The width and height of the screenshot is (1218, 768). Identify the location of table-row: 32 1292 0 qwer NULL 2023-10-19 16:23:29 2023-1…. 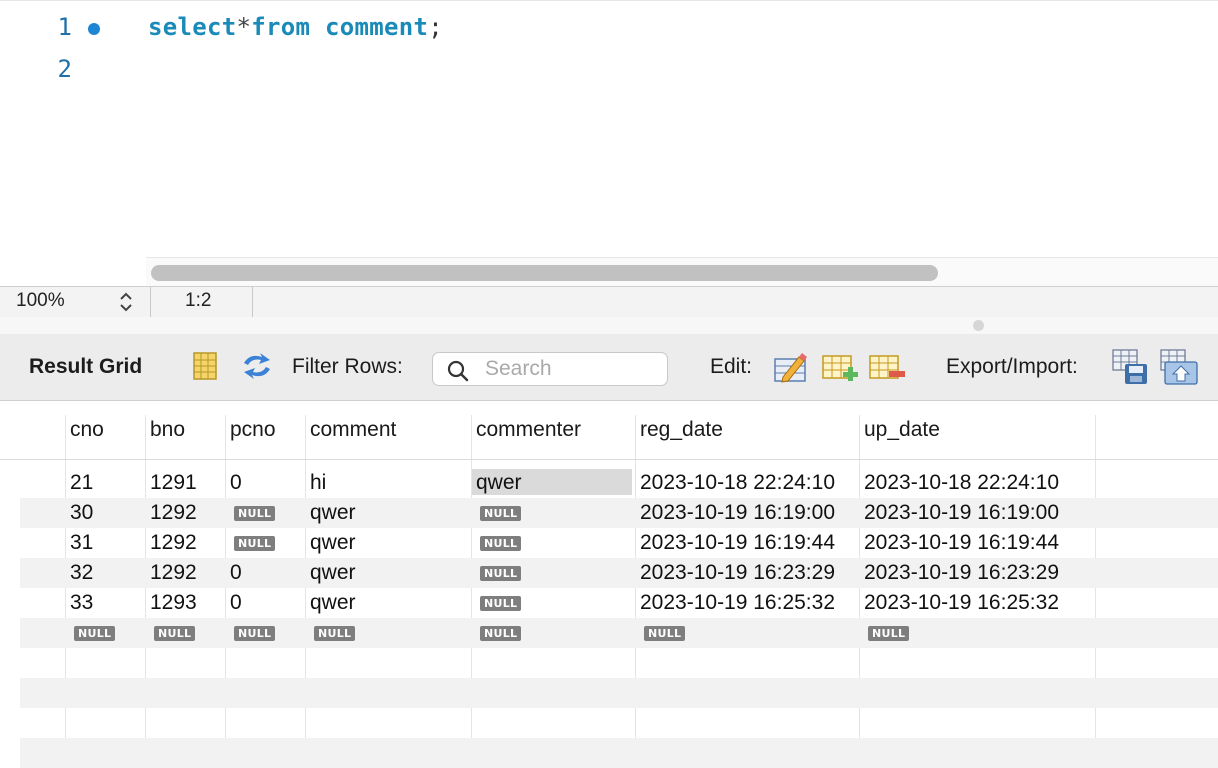
(619, 573).